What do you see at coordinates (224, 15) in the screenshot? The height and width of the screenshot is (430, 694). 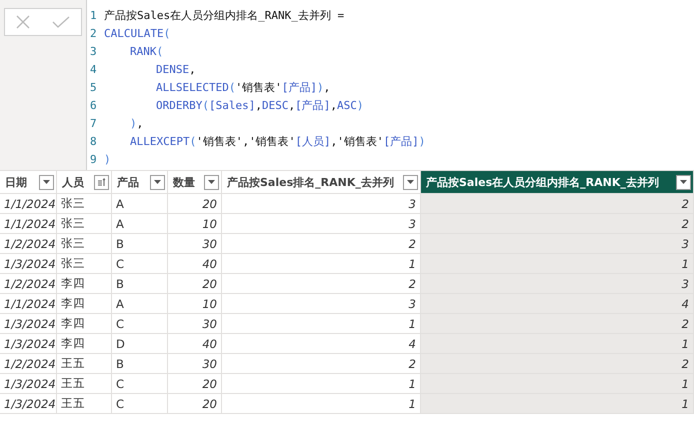 I see `code-token: 产品按Sales在人员分组内排名_RANK_去并列 =` at bounding box center [224, 15].